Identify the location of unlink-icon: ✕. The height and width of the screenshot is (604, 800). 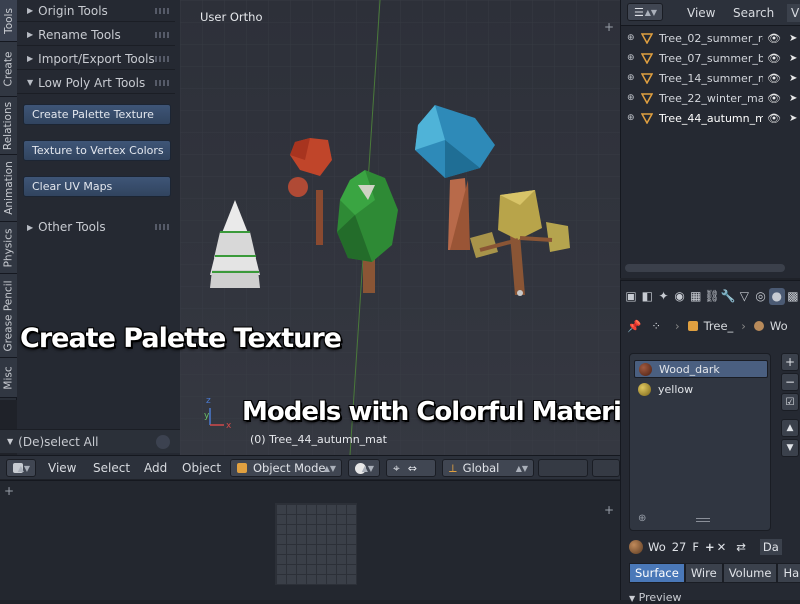
(722, 547).